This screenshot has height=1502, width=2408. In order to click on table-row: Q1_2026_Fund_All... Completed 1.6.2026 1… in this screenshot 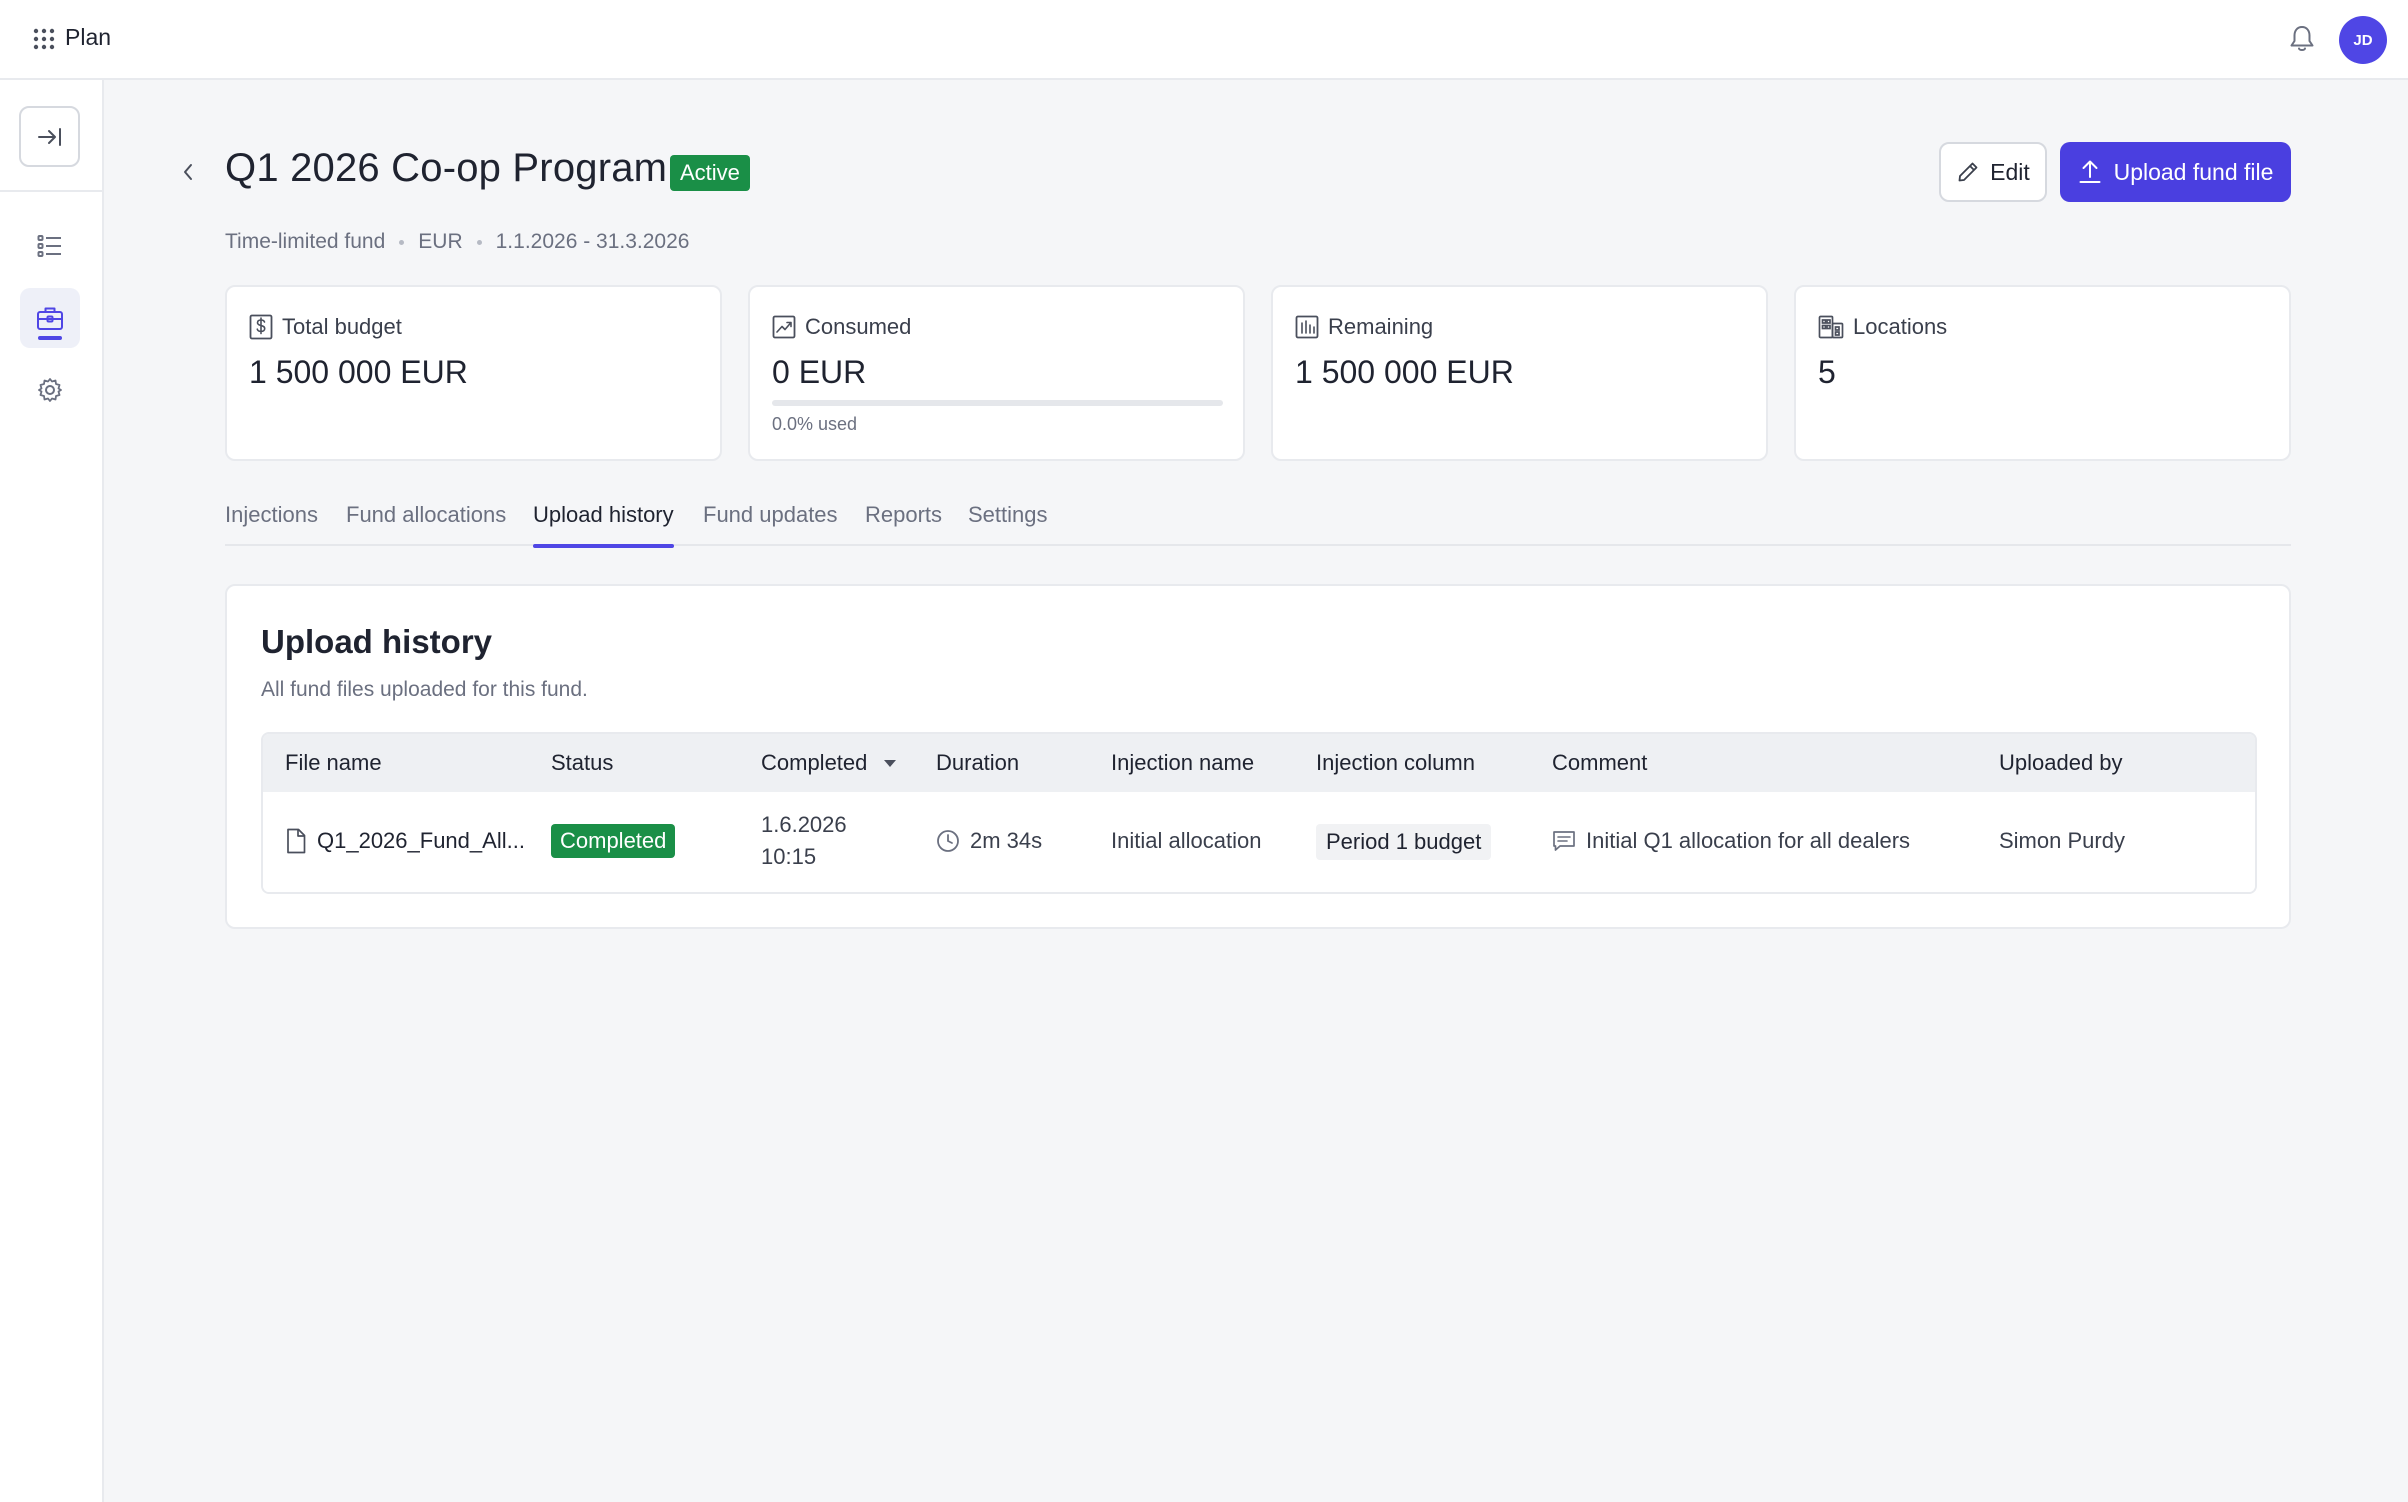, I will do `click(1259, 842)`.